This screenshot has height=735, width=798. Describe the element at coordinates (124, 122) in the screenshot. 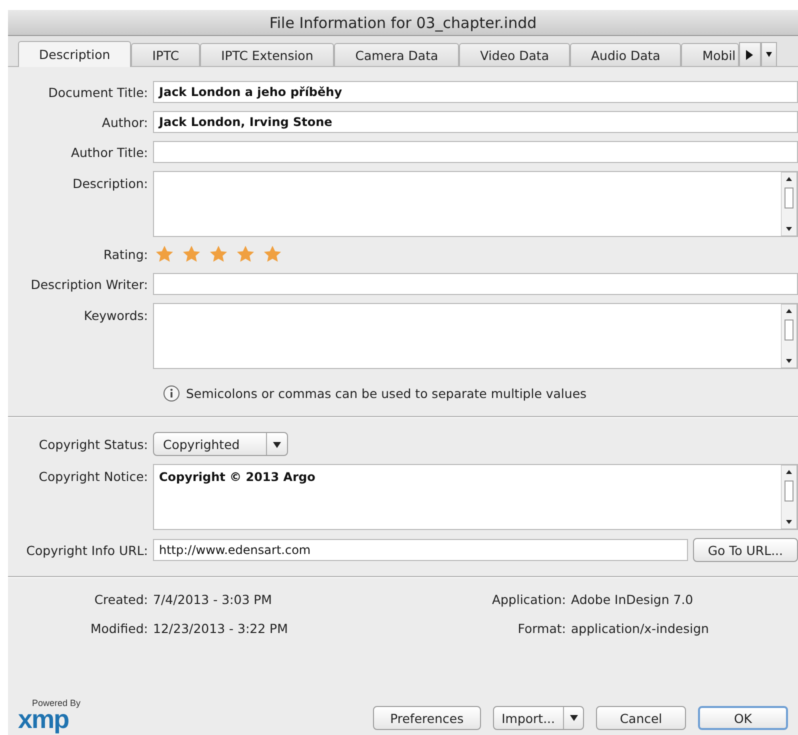

I see `field-label: Author:` at that location.